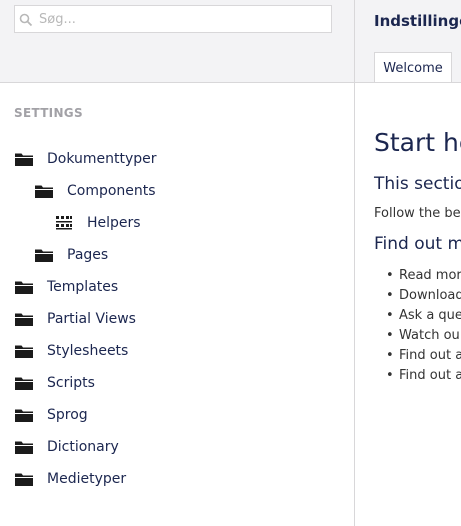 The width and height of the screenshot is (461, 526). I want to click on tree-item-medietyper: Medietyper, so click(70, 479).